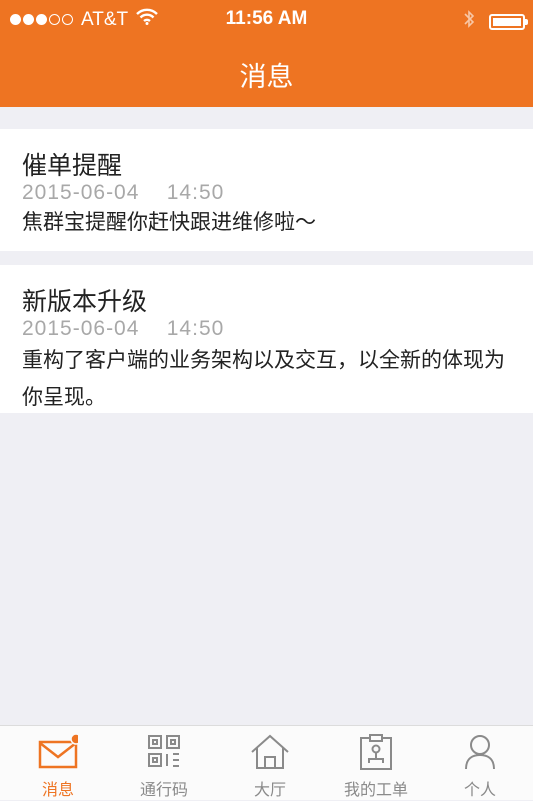 This screenshot has height=801, width=533. I want to click on status-time: 11:56 AM, so click(266, 18).